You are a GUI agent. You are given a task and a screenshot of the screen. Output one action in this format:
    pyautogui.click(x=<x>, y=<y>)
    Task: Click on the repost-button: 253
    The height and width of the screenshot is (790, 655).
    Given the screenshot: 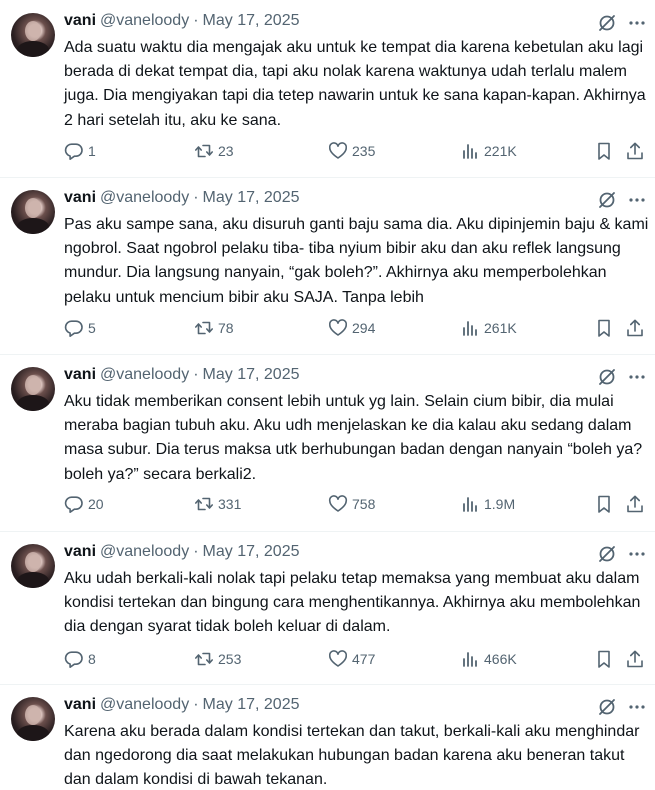 What is the action you would take?
    pyautogui.click(x=217, y=659)
    